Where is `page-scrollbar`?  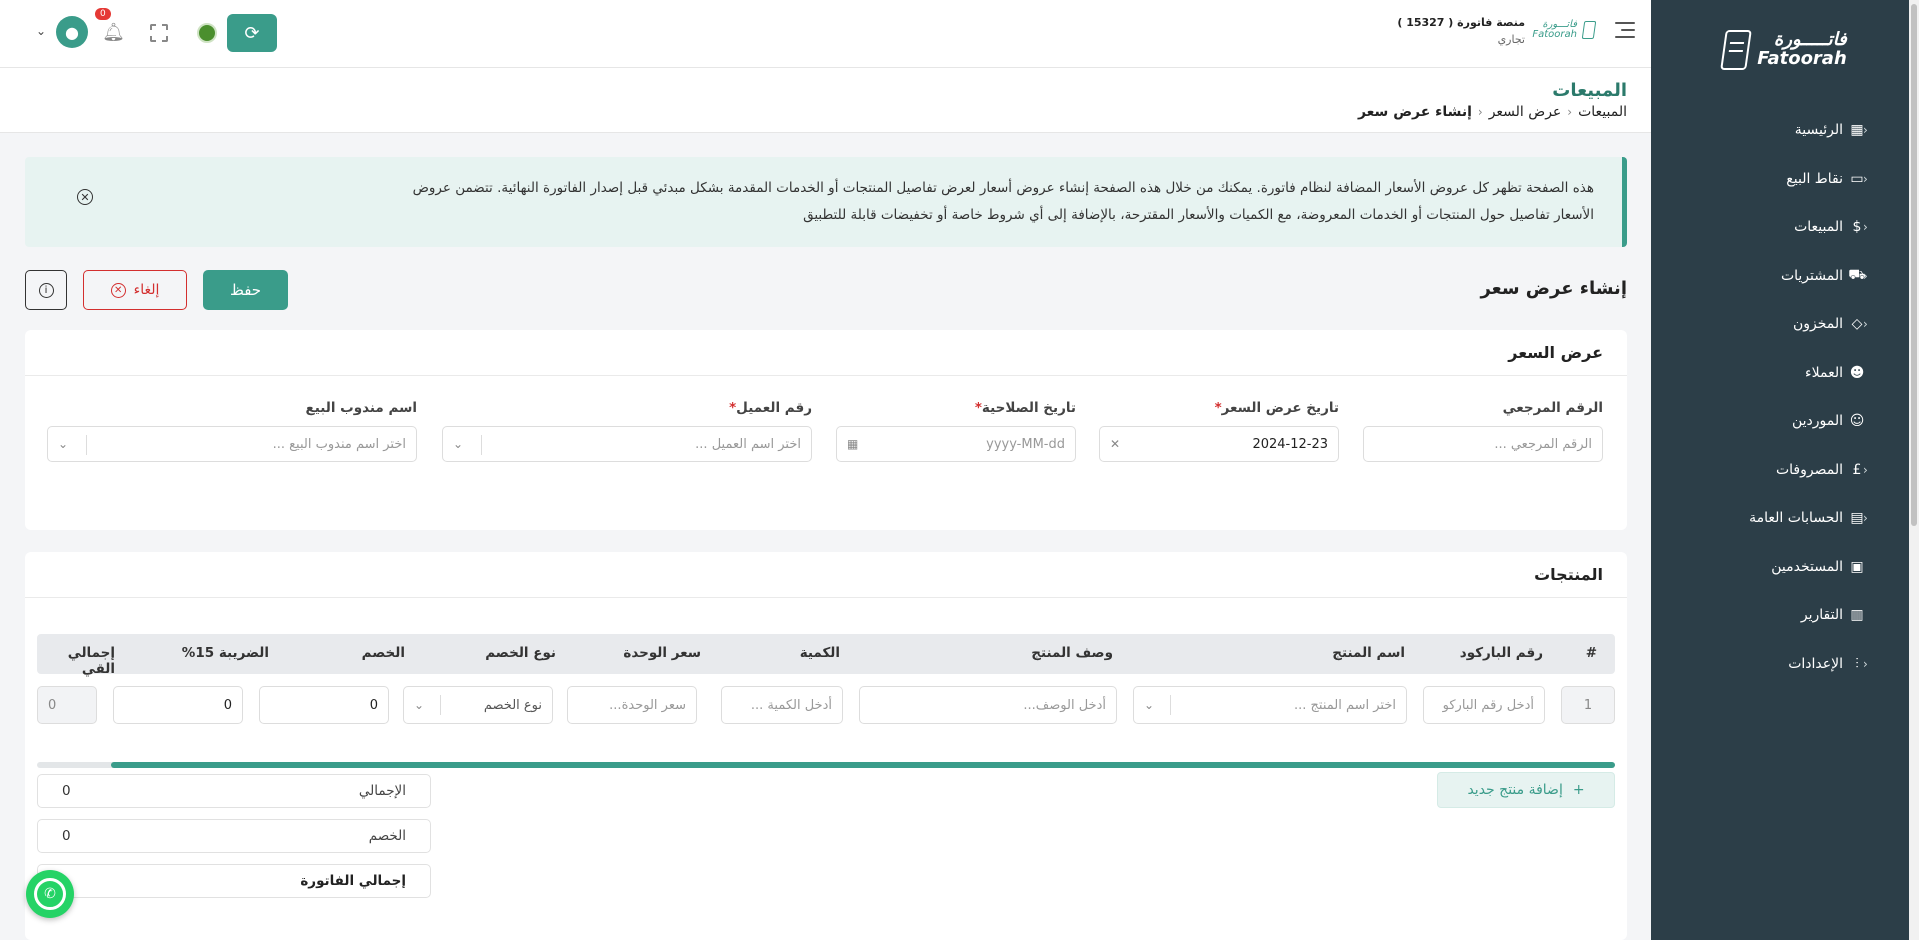
page-scrollbar is located at coordinates (1914, 470).